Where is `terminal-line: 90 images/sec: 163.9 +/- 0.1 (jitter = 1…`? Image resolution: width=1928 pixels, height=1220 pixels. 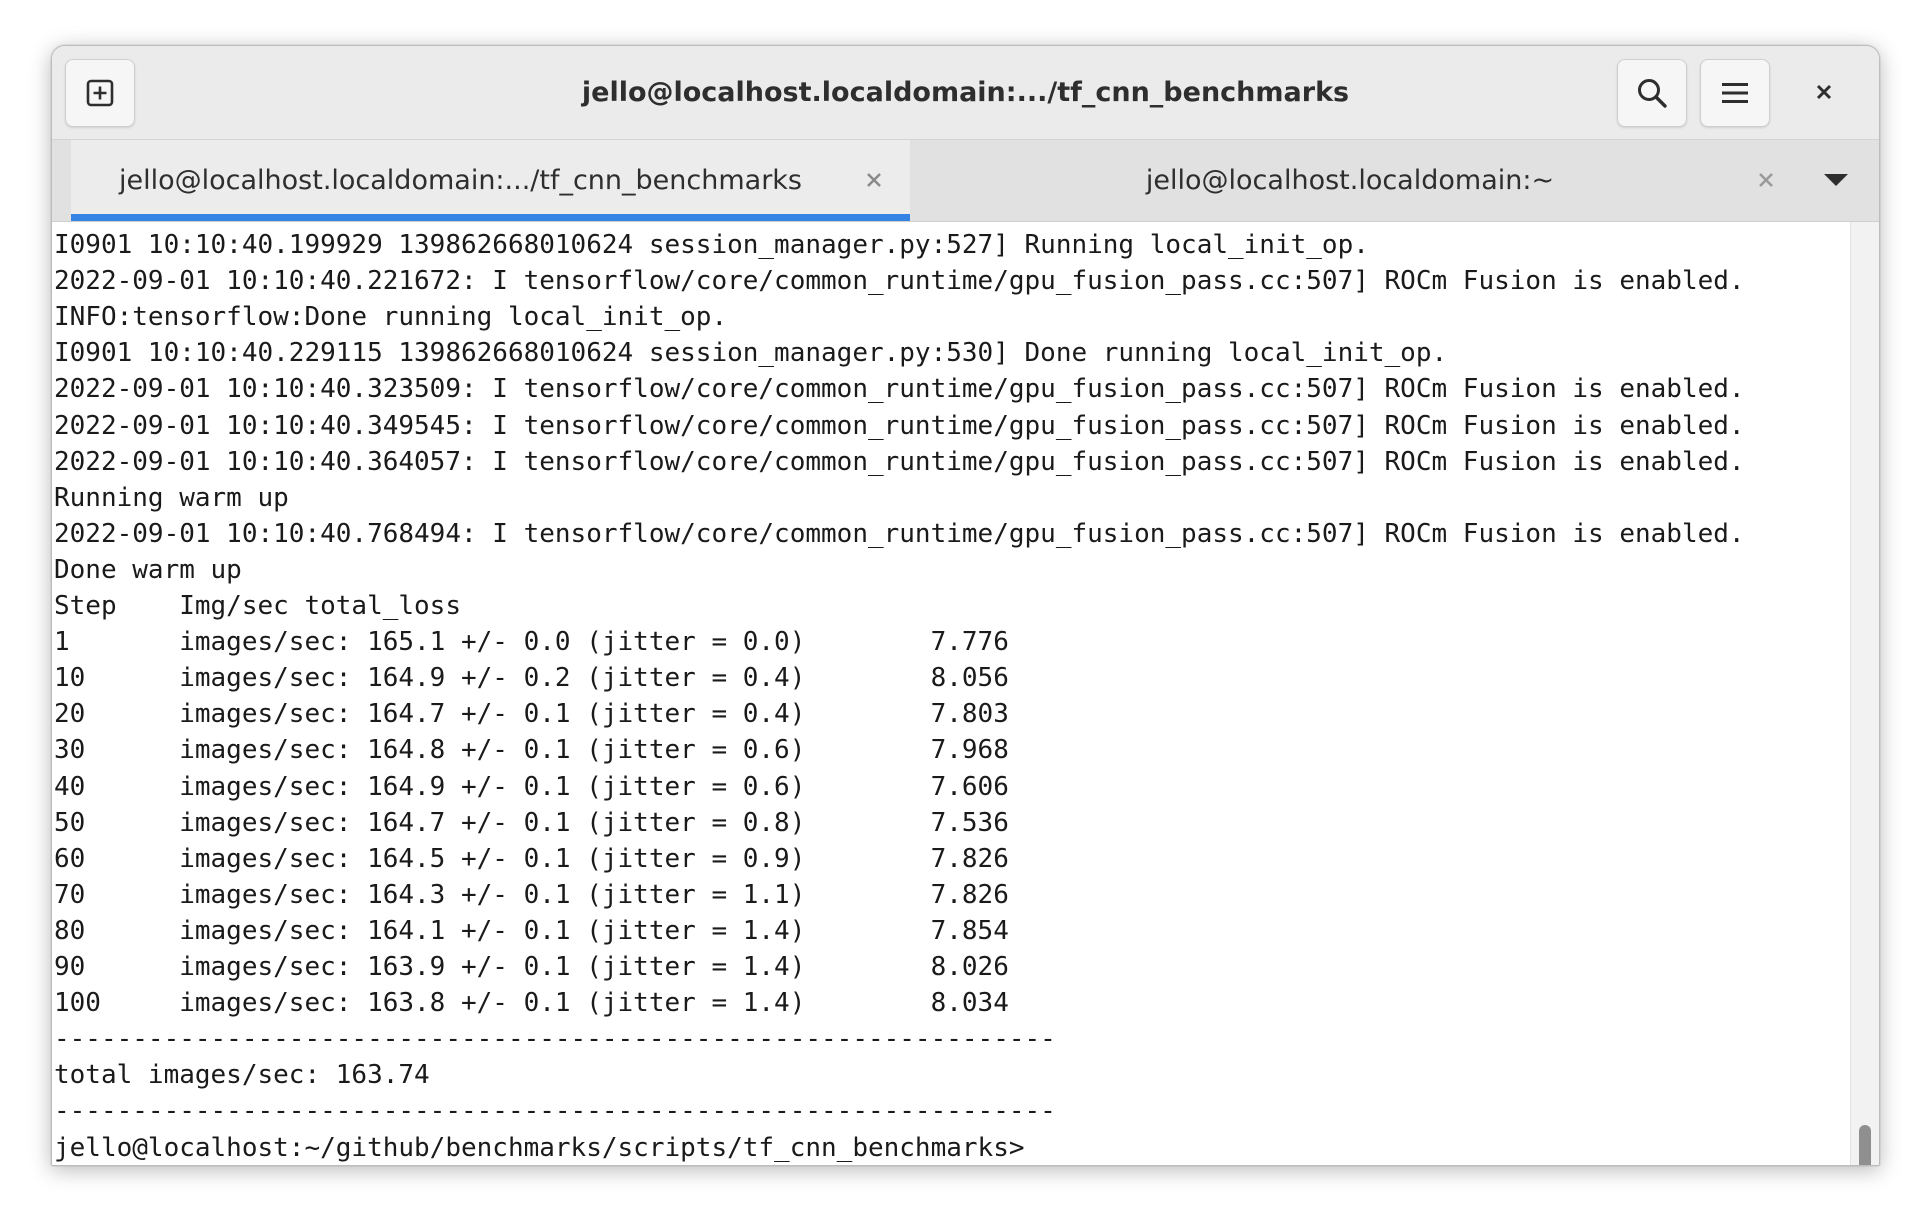 terminal-line: 90 images/sec: 163.9 +/- 0.1 (jitter = 1… is located at coordinates (531, 967).